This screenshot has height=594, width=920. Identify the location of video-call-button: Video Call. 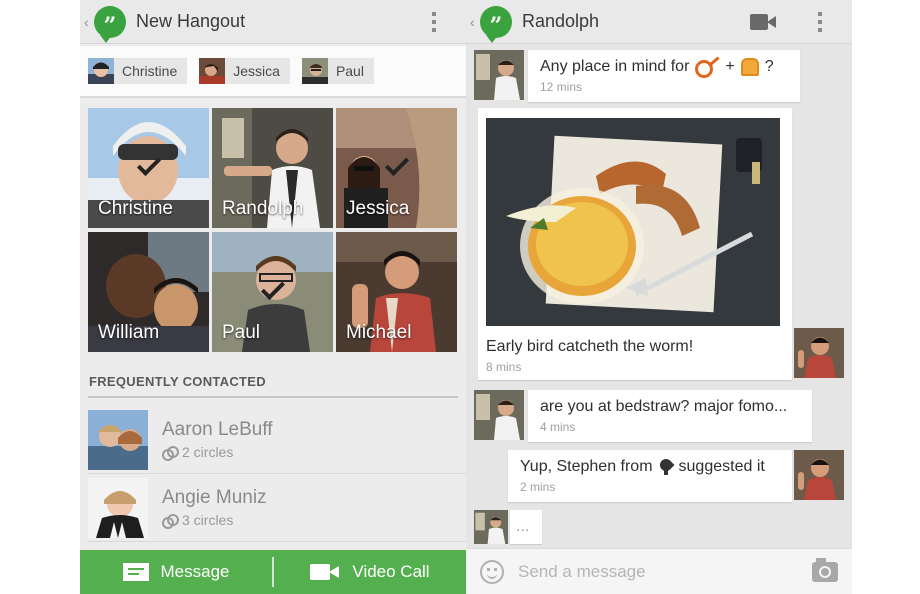
(370, 572).